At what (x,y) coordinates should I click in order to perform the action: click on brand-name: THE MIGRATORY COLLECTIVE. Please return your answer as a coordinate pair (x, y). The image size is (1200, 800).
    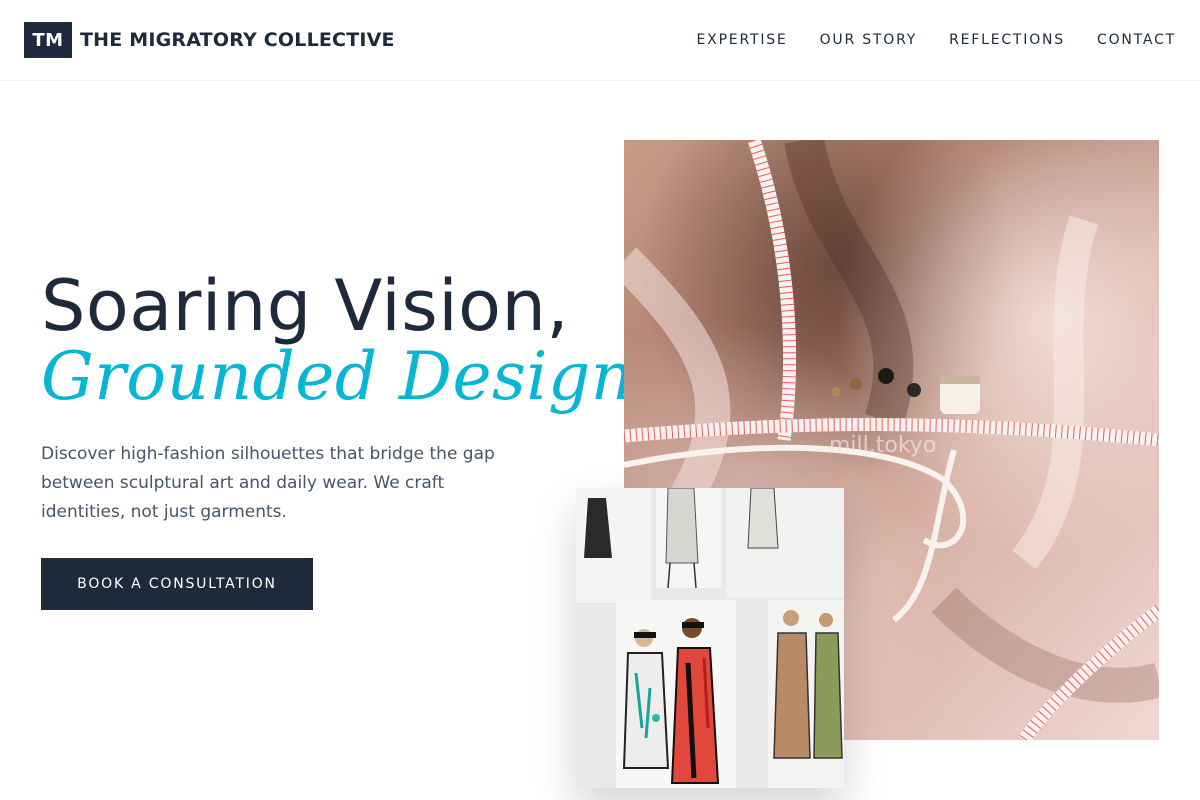
    Looking at the image, I should click on (237, 40).